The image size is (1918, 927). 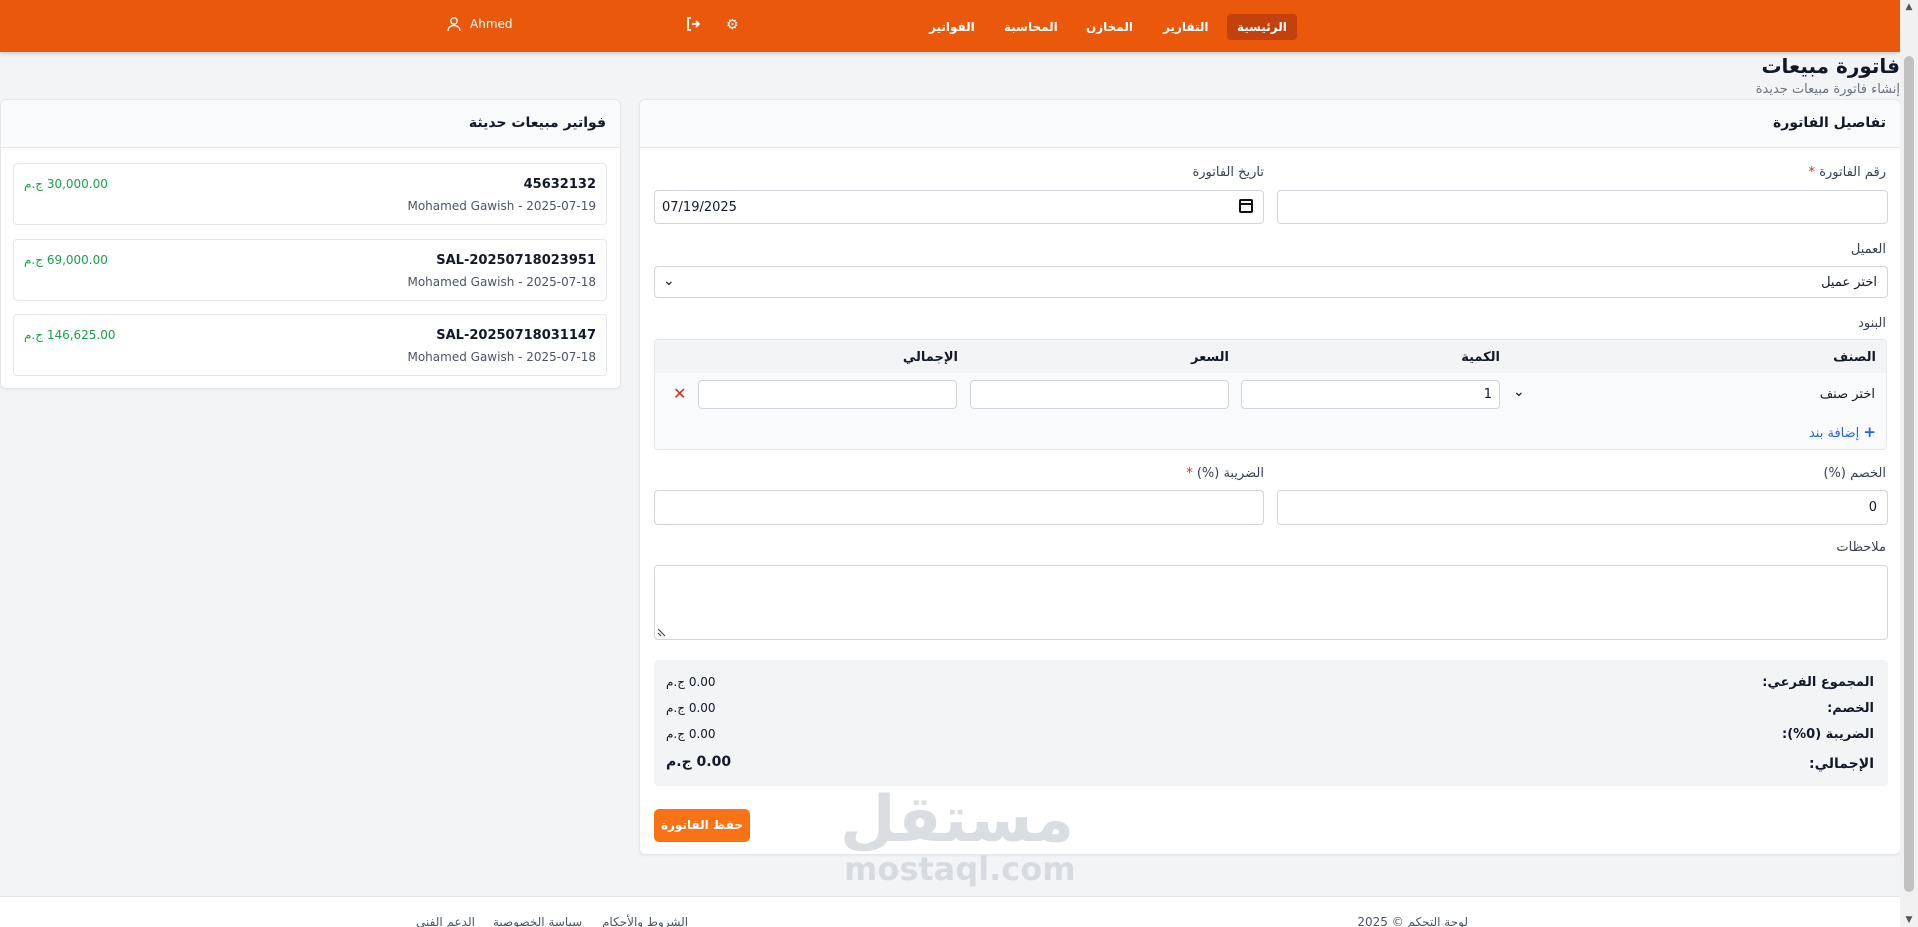 I want to click on invoice-amount: 69,000.00 ج.م, so click(x=66, y=260).